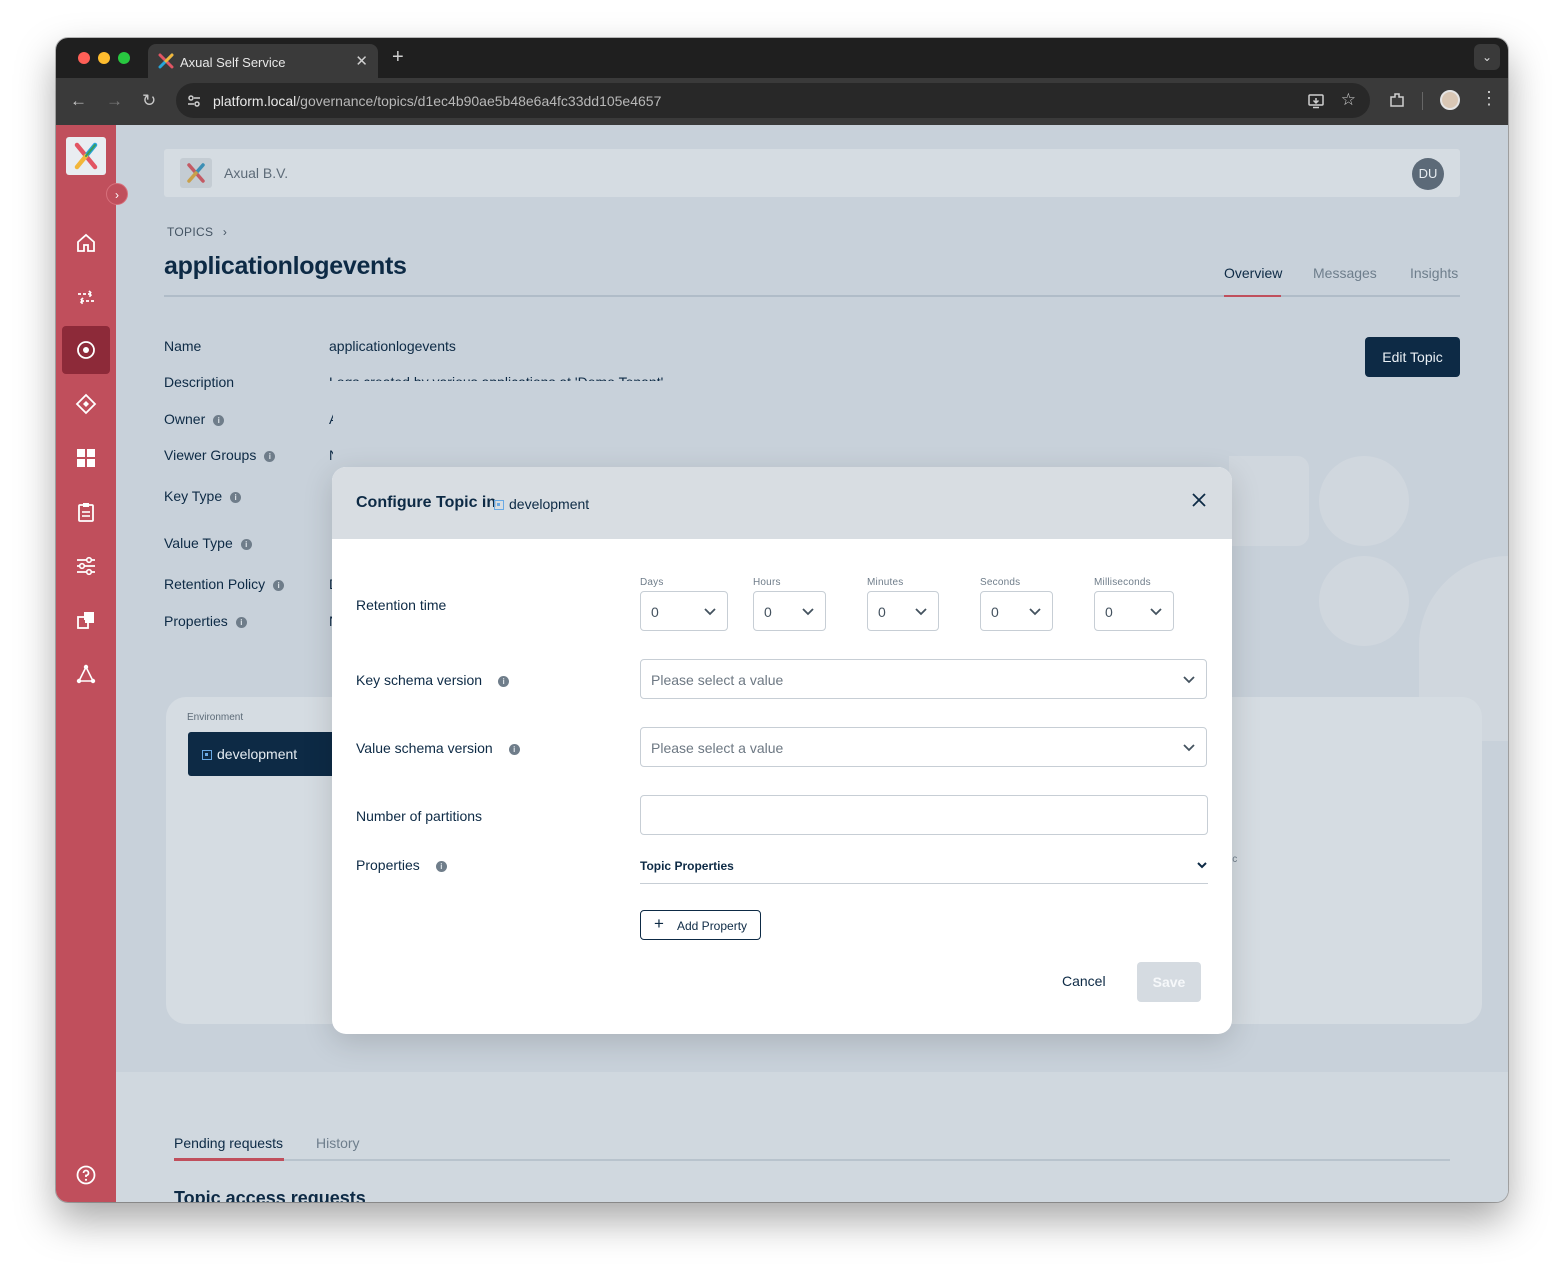 This screenshot has width=1564, height=1276. What do you see at coordinates (1253, 273) in the screenshot?
I see `tab-overview: Overview` at bounding box center [1253, 273].